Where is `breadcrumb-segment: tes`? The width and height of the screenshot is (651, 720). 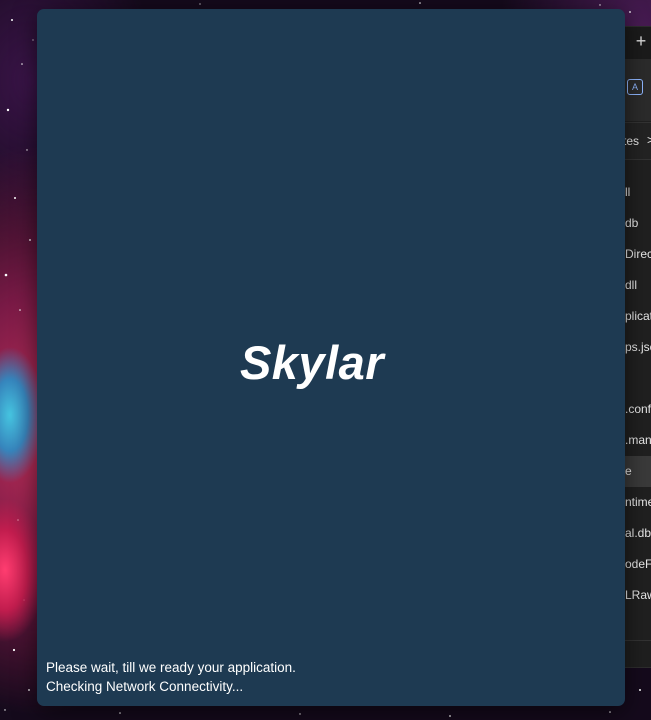
breadcrumb-segment: tes is located at coordinates (631, 141).